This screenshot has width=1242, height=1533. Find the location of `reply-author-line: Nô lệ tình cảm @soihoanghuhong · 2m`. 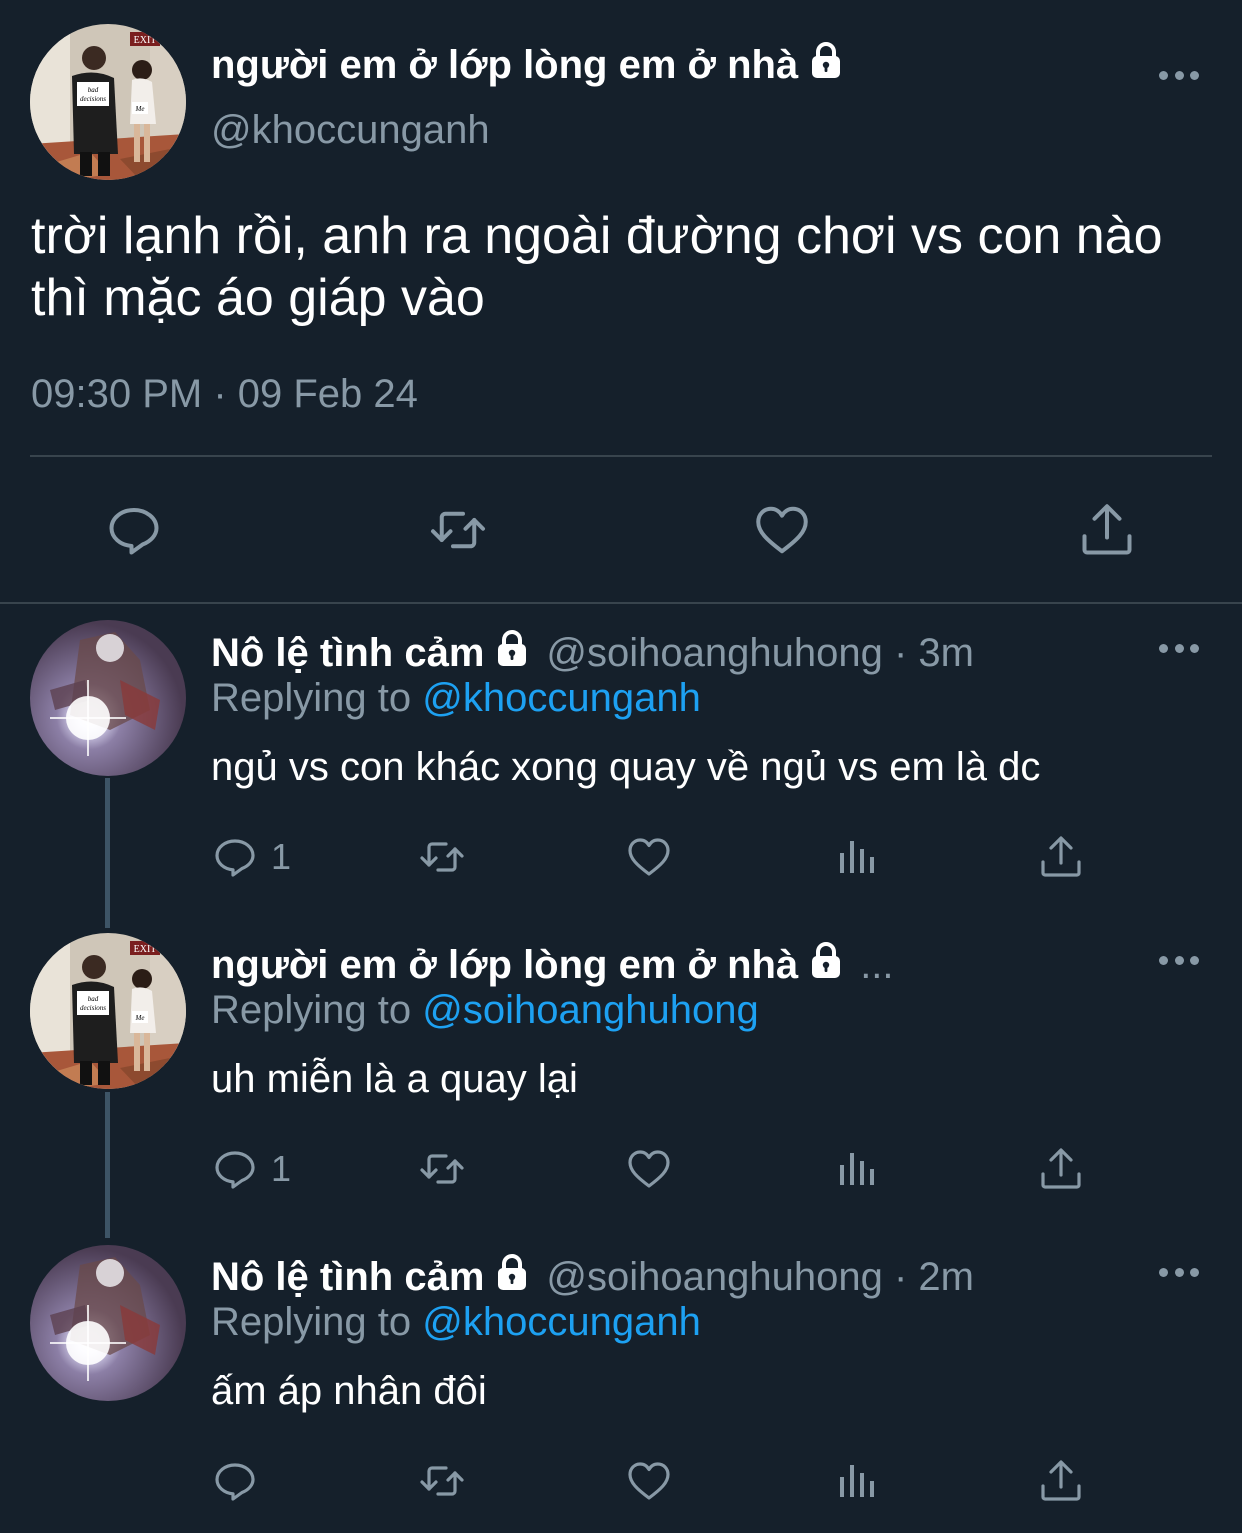

reply-author-line: Nô lệ tình cảm @soihoanghuhong · 2m is located at coordinates (592, 1277).